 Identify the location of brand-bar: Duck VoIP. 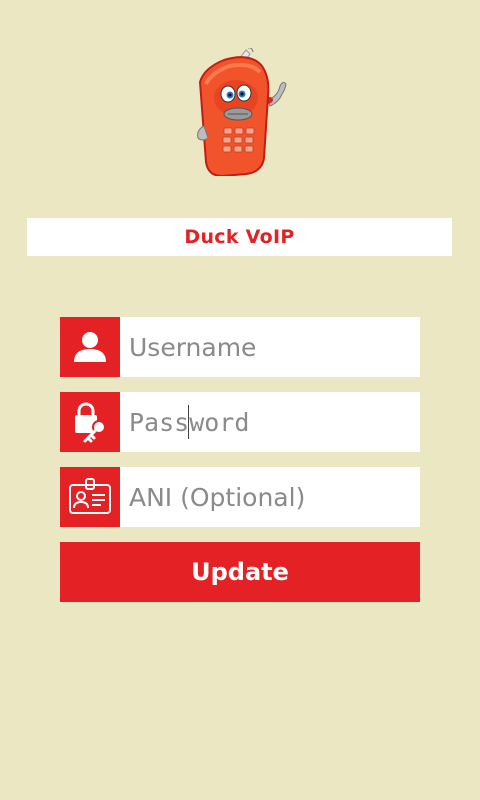
(239, 237).